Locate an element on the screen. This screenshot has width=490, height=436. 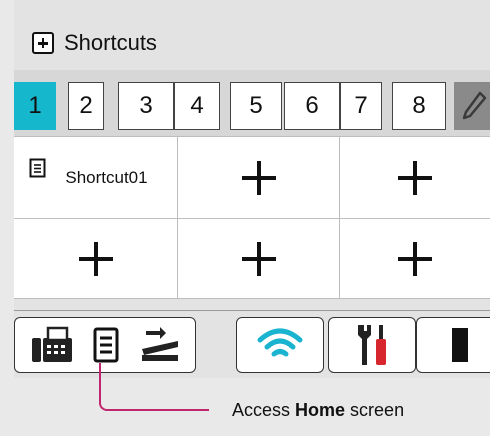
fax-icon is located at coordinates (52, 344).